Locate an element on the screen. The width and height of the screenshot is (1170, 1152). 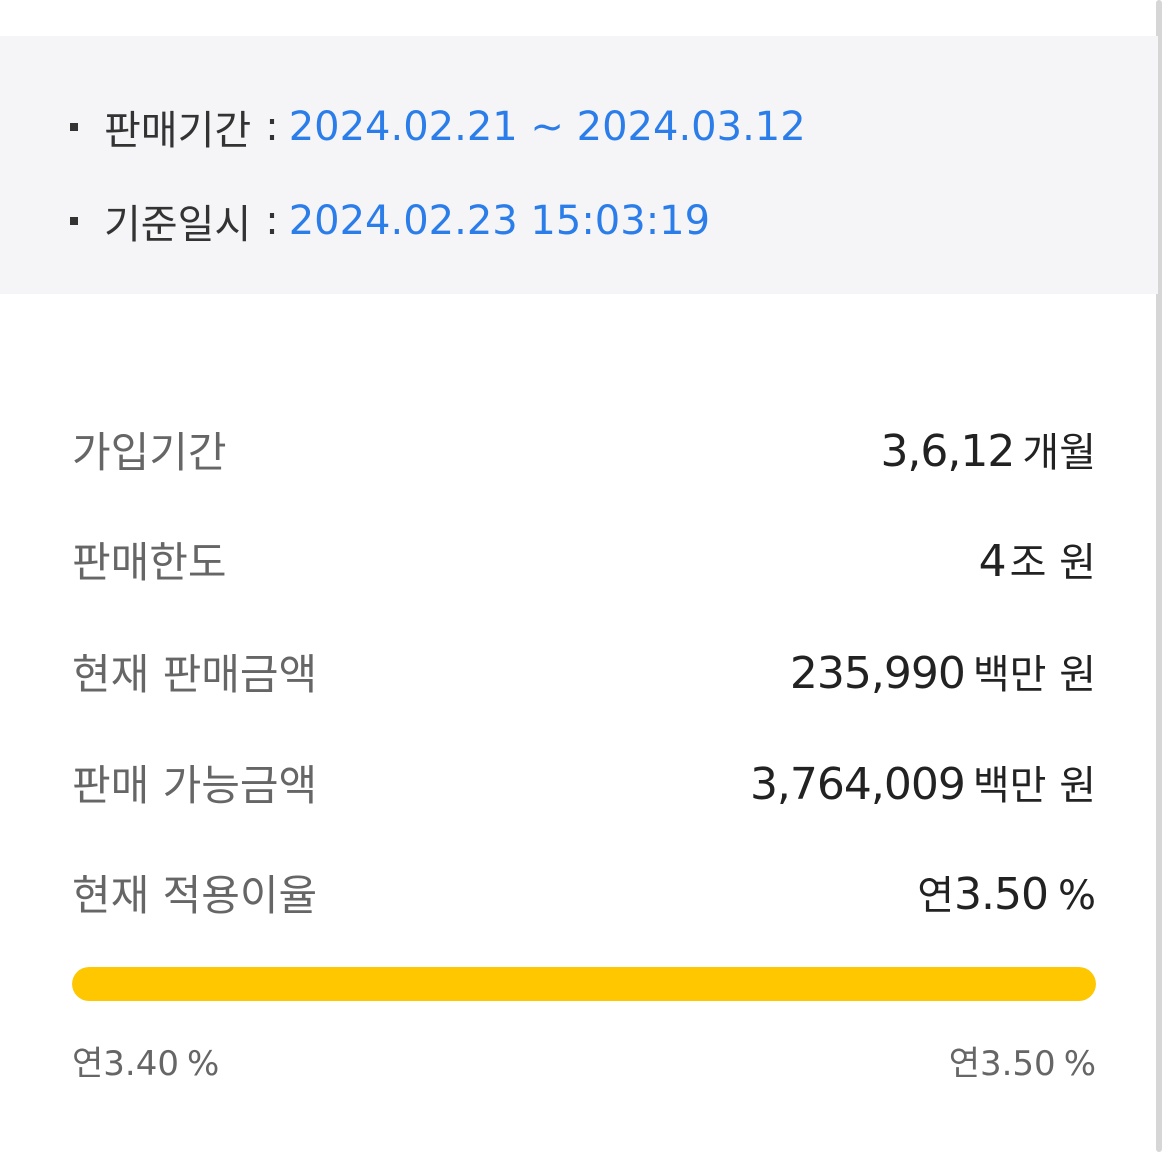
join-period-row: 가입기간 3,6,12 개월 is located at coordinates (584, 449).